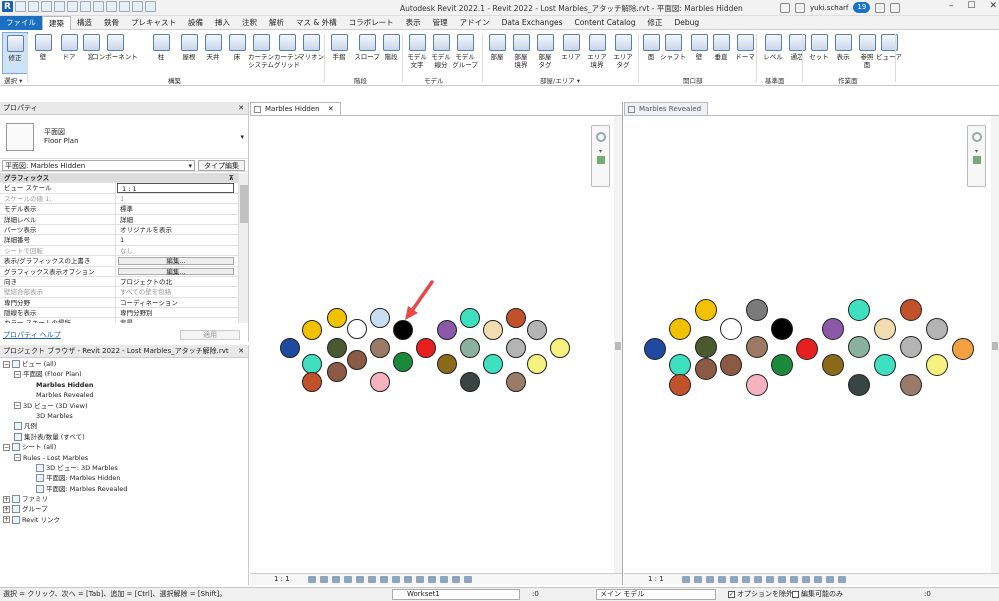 This screenshot has height=601, width=999. What do you see at coordinates (124, 406) in the screenshot?
I see `tree-node: −3D ビュー (3D View)` at bounding box center [124, 406].